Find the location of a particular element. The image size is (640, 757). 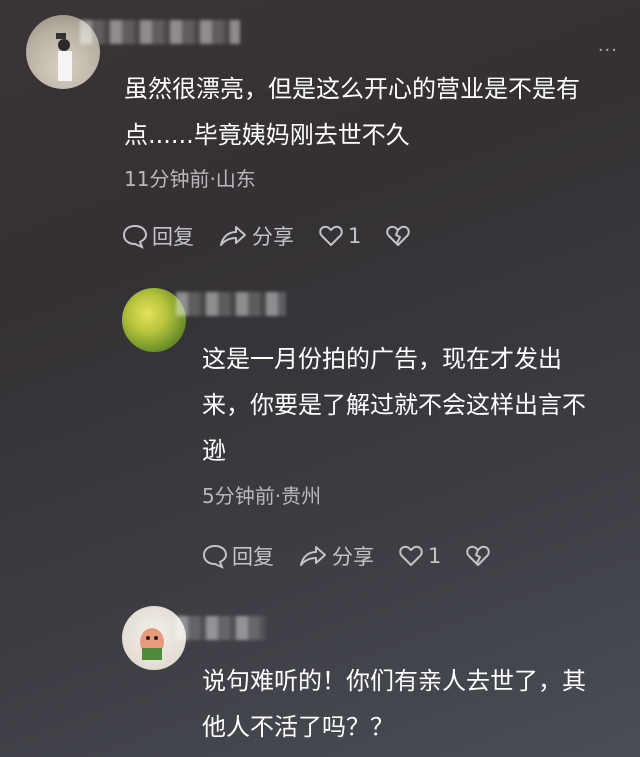

comment-text-line: 点......毕竟姨妈刚去世不久 is located at coordinates (267, 135).